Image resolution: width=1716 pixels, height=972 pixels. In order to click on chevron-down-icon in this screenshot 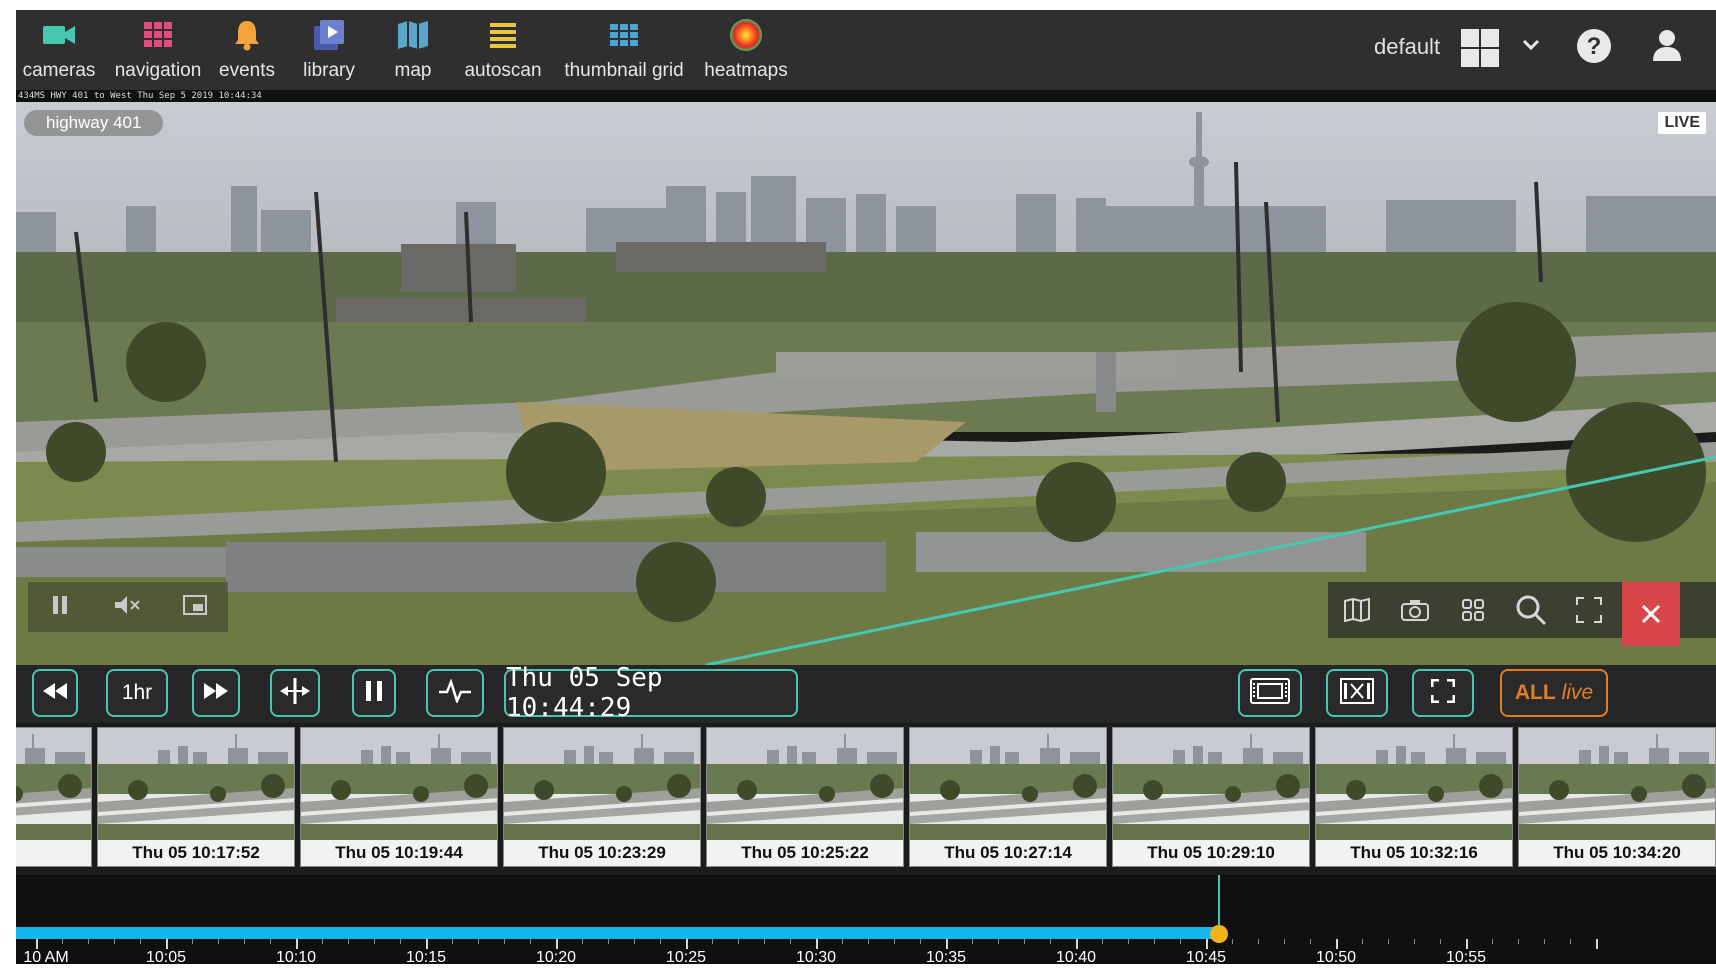, I will do `click(1531, 47)`.